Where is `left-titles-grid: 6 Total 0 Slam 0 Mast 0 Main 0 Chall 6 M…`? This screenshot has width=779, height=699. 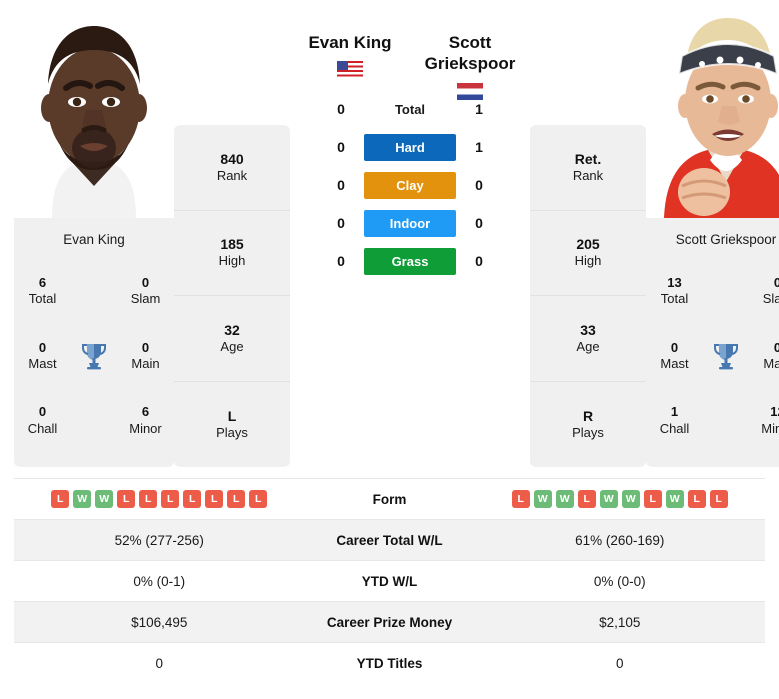 left-titles-grid: 6 Total 0 Slam 0 Mast 0 Main 0 Chall 6 M… is located at coordinates (94, 363).